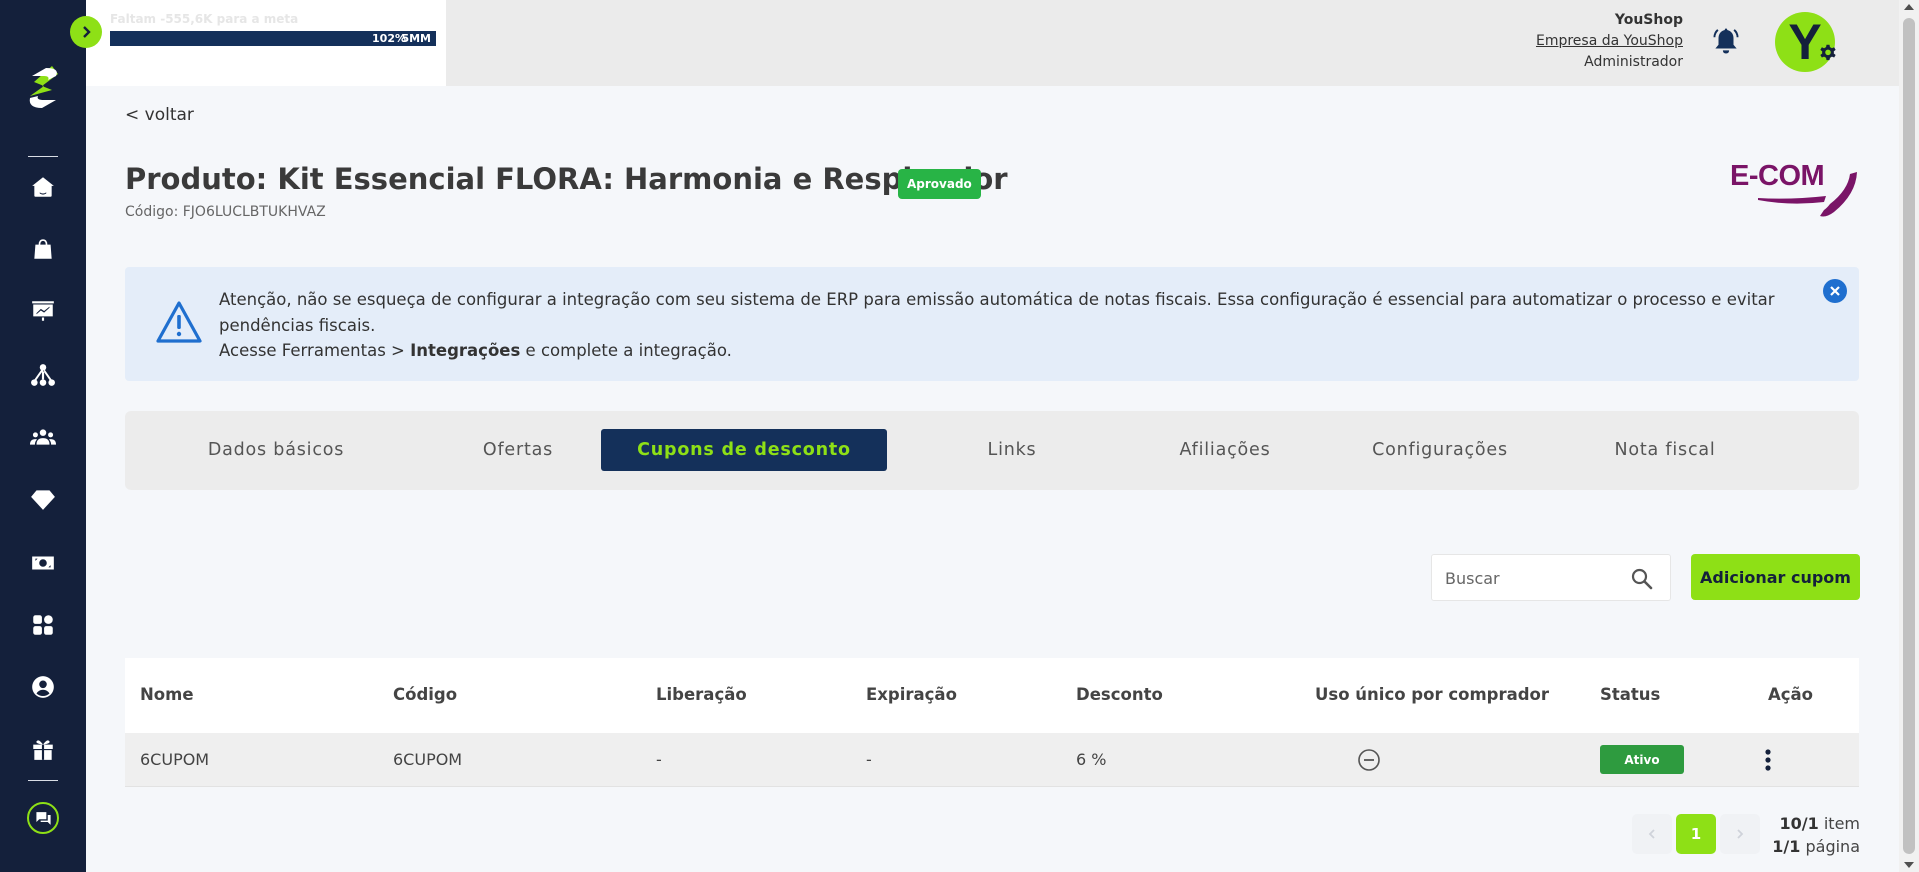 The image size is (1919, 872). What do you see at coordinates (43, 249) in the screenshot?
I see `shopping-bag-icon` at bounding box center [43, 249].